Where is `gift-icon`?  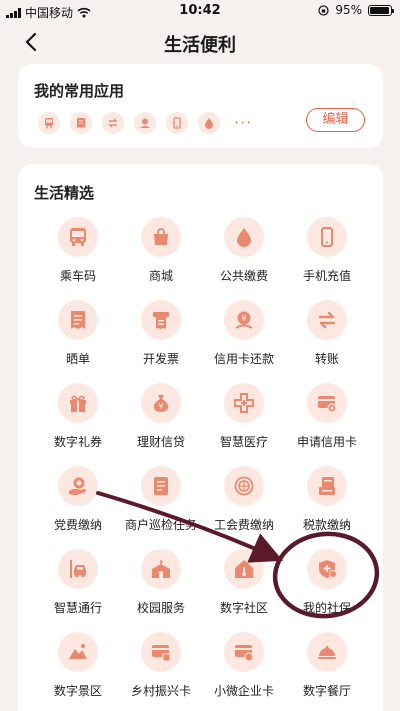
gift-icon is located at coordinates (78, 403).